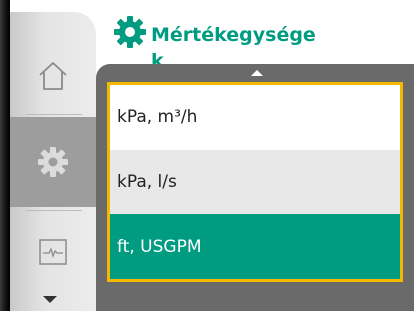 The height and width of the screenshot is (311, 414). What do you see at coordinates (255, 246) in the screenshot?
I see `list-item-selected: ft, USGPM` at bounding box center [255, 246].